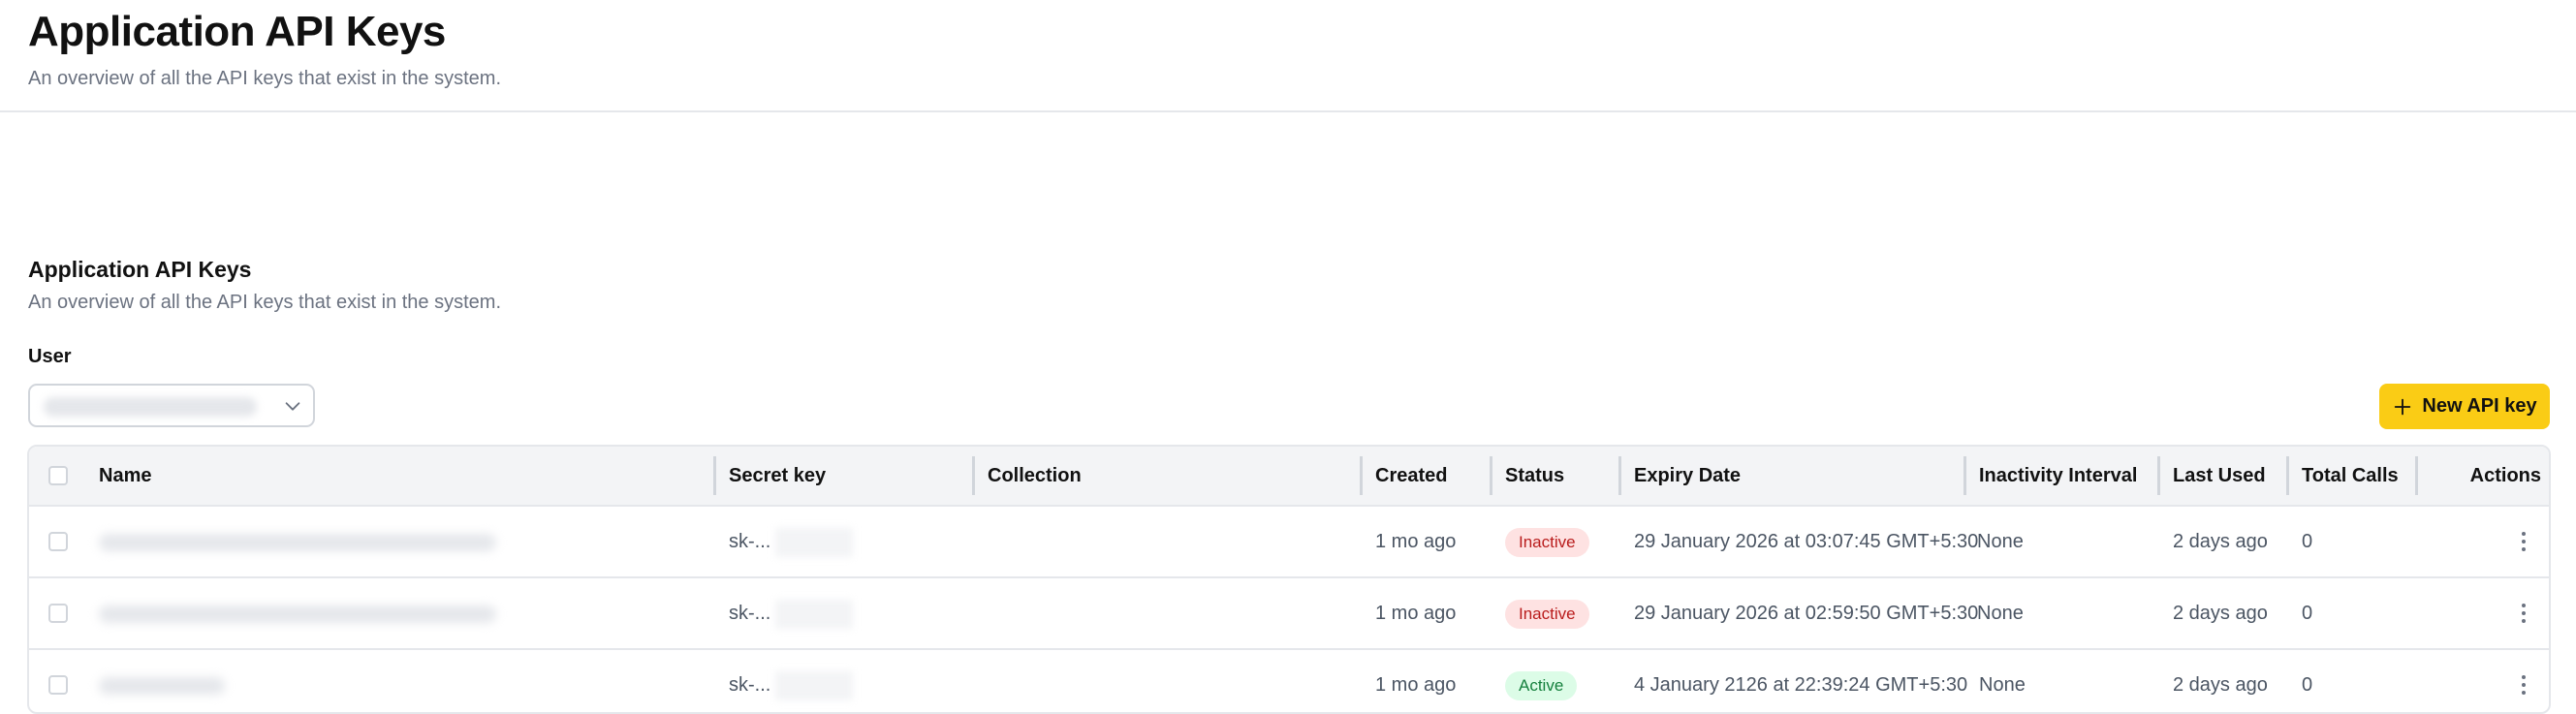 The image size is (2576, 714). Describe the element at coordinates (292, 407) in the screenshot. I see `chevron-down-icon` at that location.